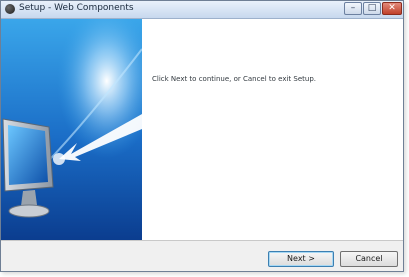  What do you see at coordinates (301, 259) in the screenshot?
I see `next-button: Next >` at bounding box center [301, 259].